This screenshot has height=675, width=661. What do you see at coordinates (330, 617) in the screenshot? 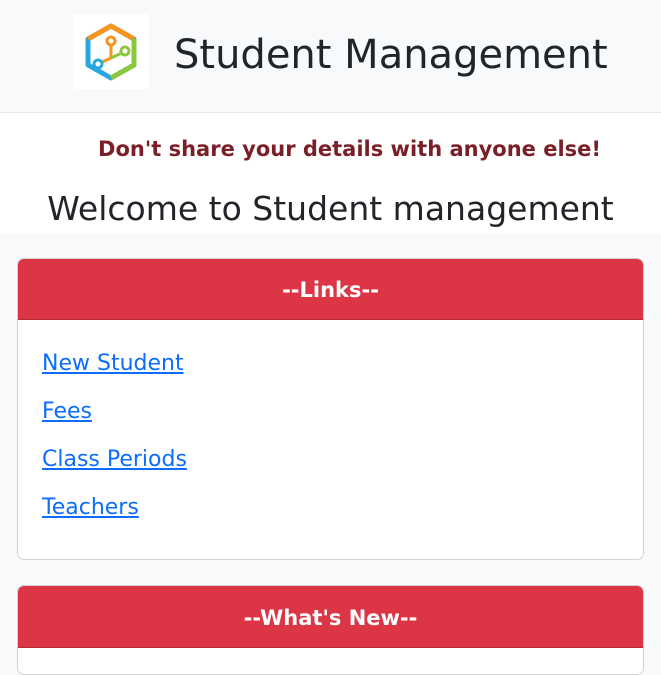
I see `whats-new-card-header: --What's New--` at bounding box center [330, 617].